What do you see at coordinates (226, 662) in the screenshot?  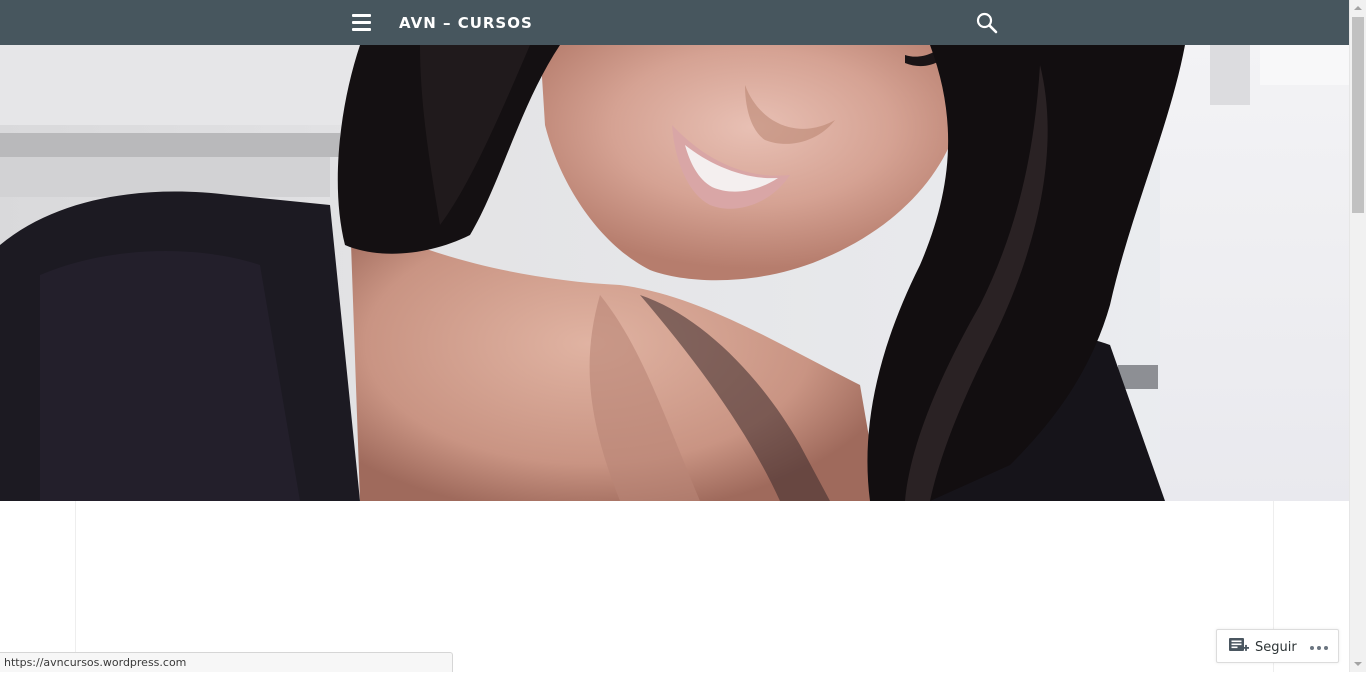 I see `browser-status-bar: https://avncursos.wordpress.com` at bounding box center [226, 662].